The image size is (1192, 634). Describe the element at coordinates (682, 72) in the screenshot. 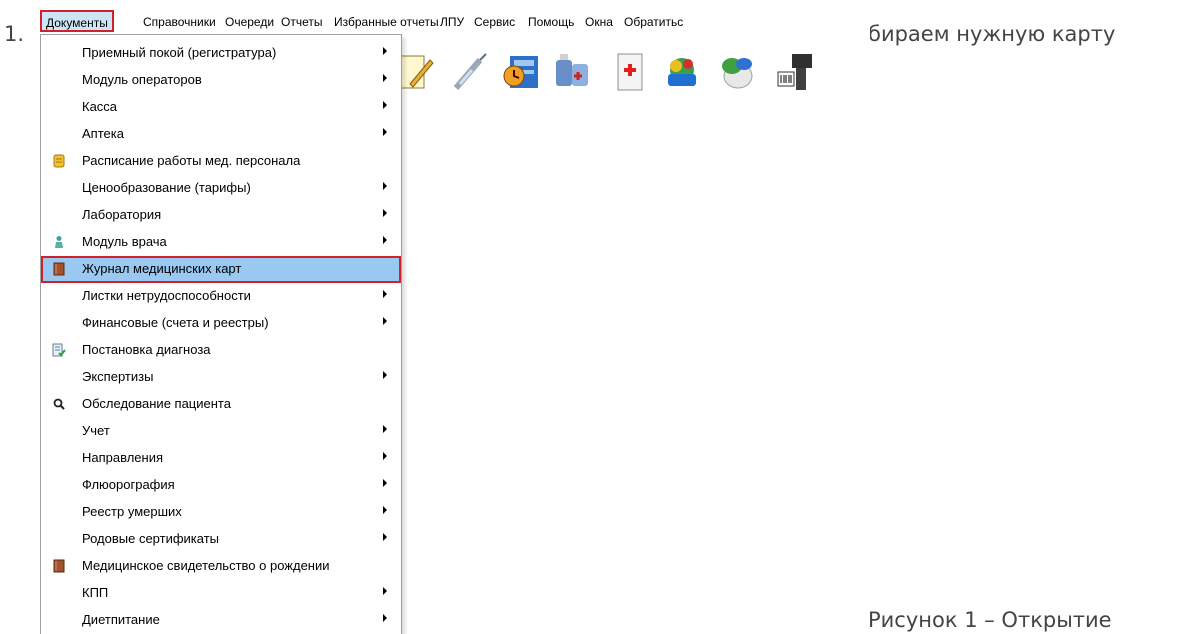

I see `cart-icon` at that location.